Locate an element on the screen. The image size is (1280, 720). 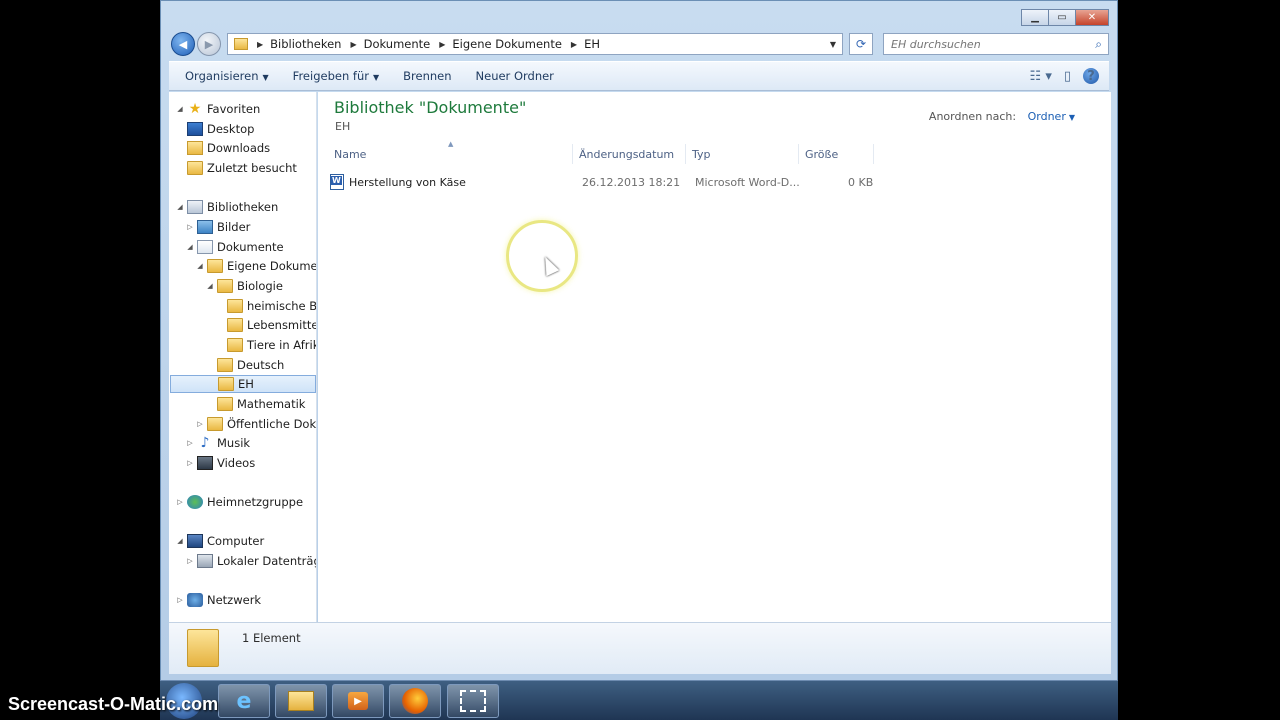
tree-heimnetzgruppe: ▷ Heimnetzgruppe is located at coordinates (239, 502).